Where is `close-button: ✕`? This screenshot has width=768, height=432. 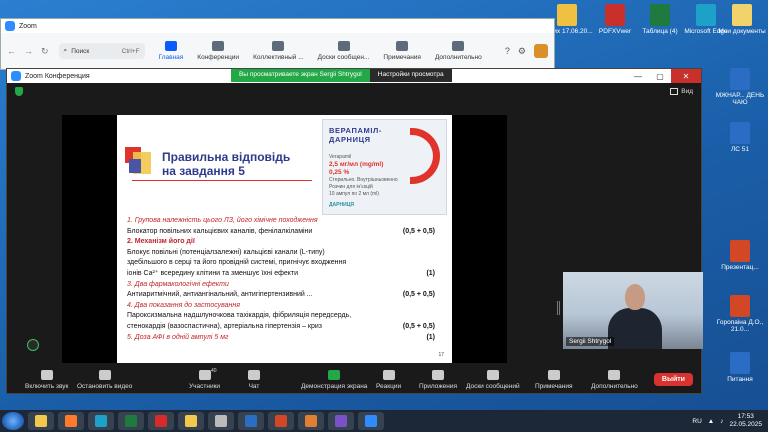
close-button: ✕ is located at coordinates (686, 76).